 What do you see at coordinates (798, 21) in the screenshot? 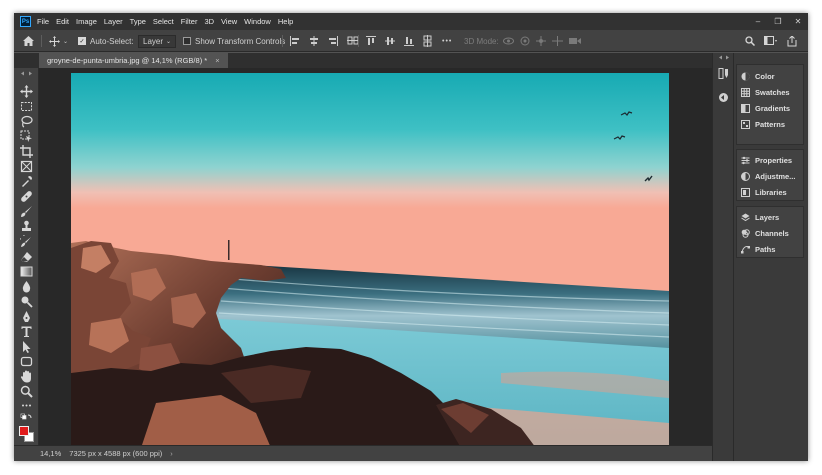
I see `close-button: ✕` at bounding box center [798, 21].